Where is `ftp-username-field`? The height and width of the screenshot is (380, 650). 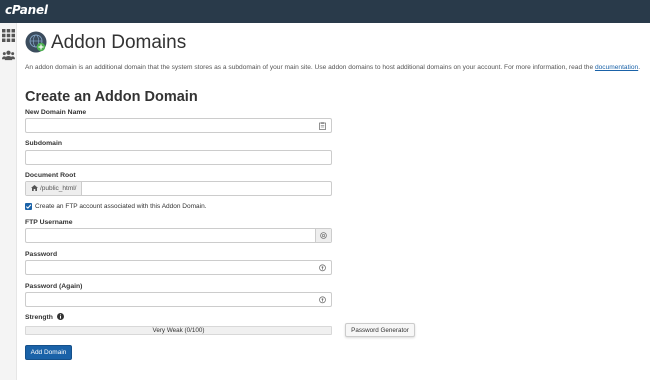 ftp-username-field is located at coordinates (178, 235).